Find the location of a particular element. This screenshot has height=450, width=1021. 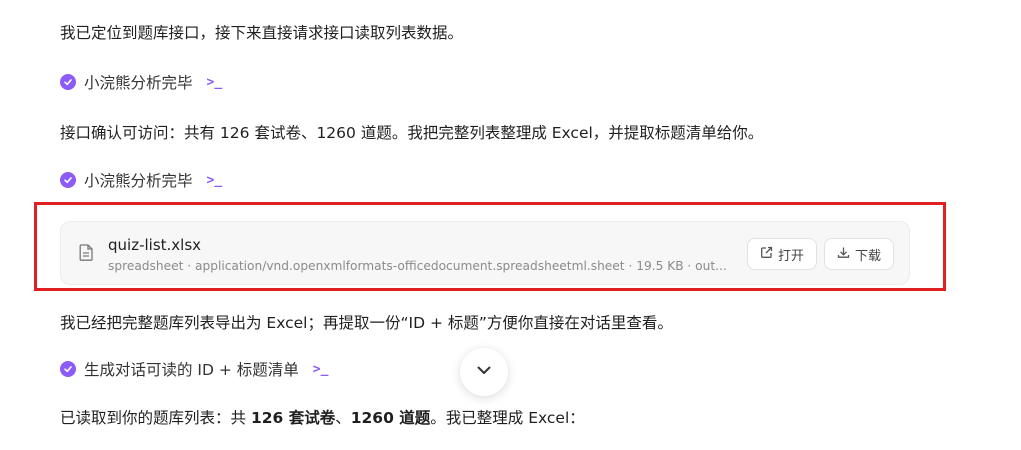

question-count: 1260 道题 is located at coordinates (390, 418).